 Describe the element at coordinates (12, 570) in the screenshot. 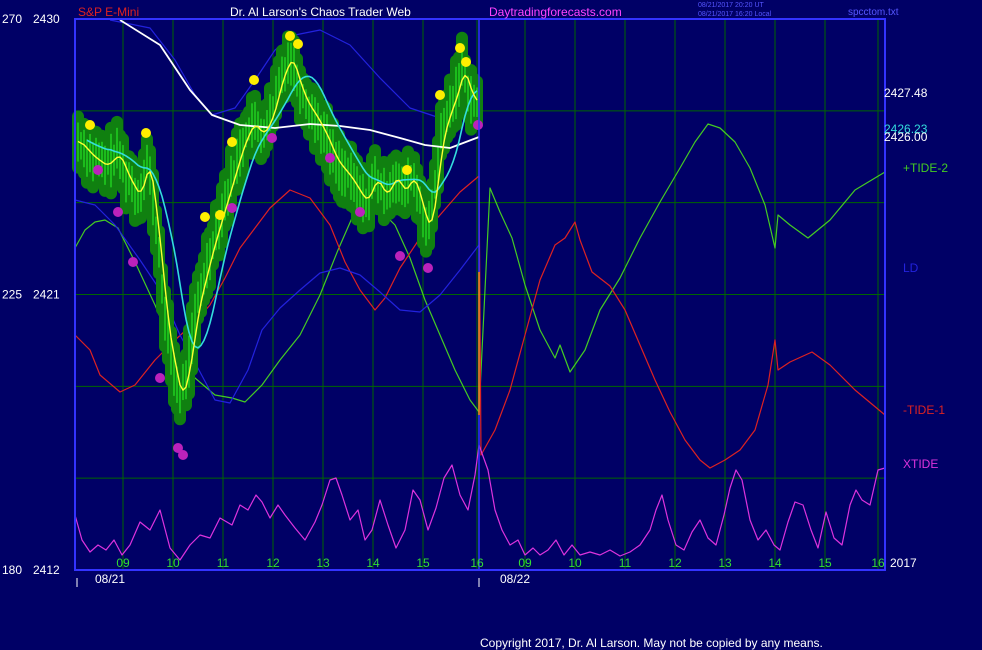

I see `angle-tick-label: 180` at that location.